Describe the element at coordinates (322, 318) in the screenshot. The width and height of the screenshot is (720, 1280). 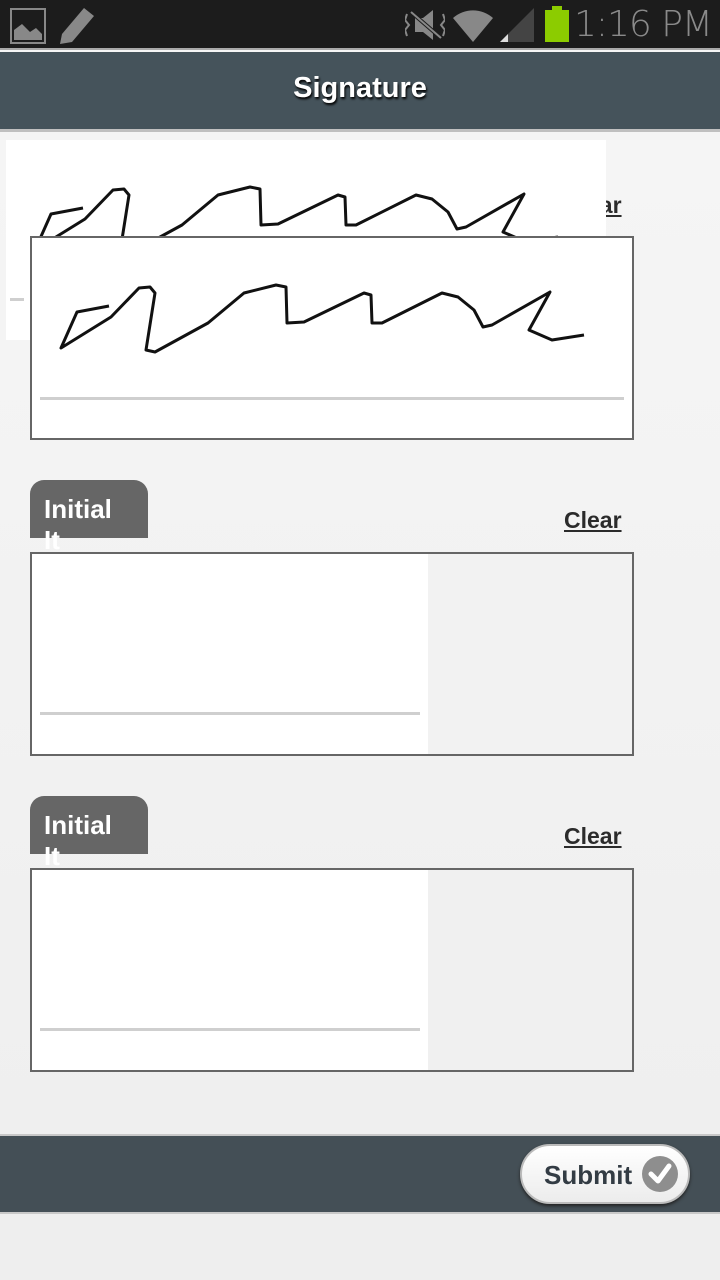
I see `signature-stroke` at that location.